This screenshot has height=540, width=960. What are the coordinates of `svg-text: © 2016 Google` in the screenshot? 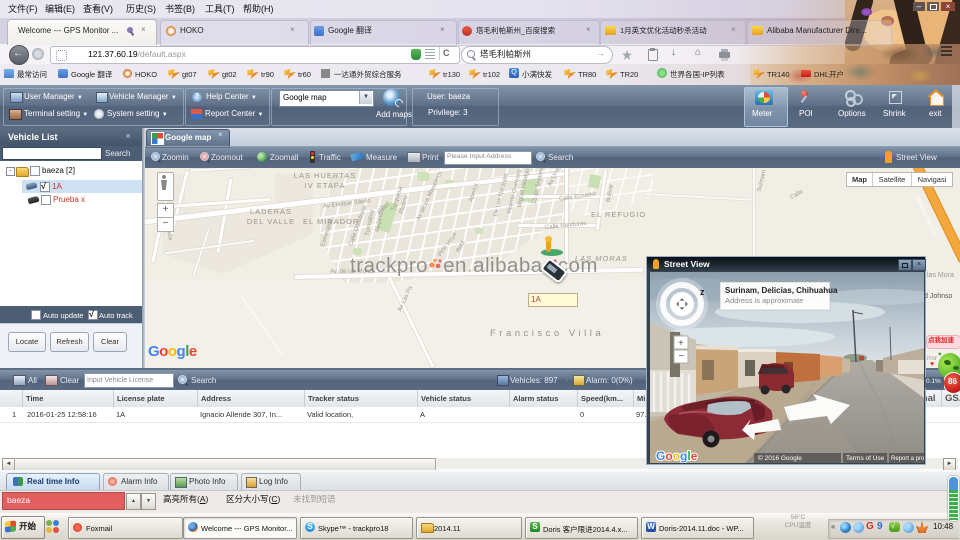 It's located at (780, 458).